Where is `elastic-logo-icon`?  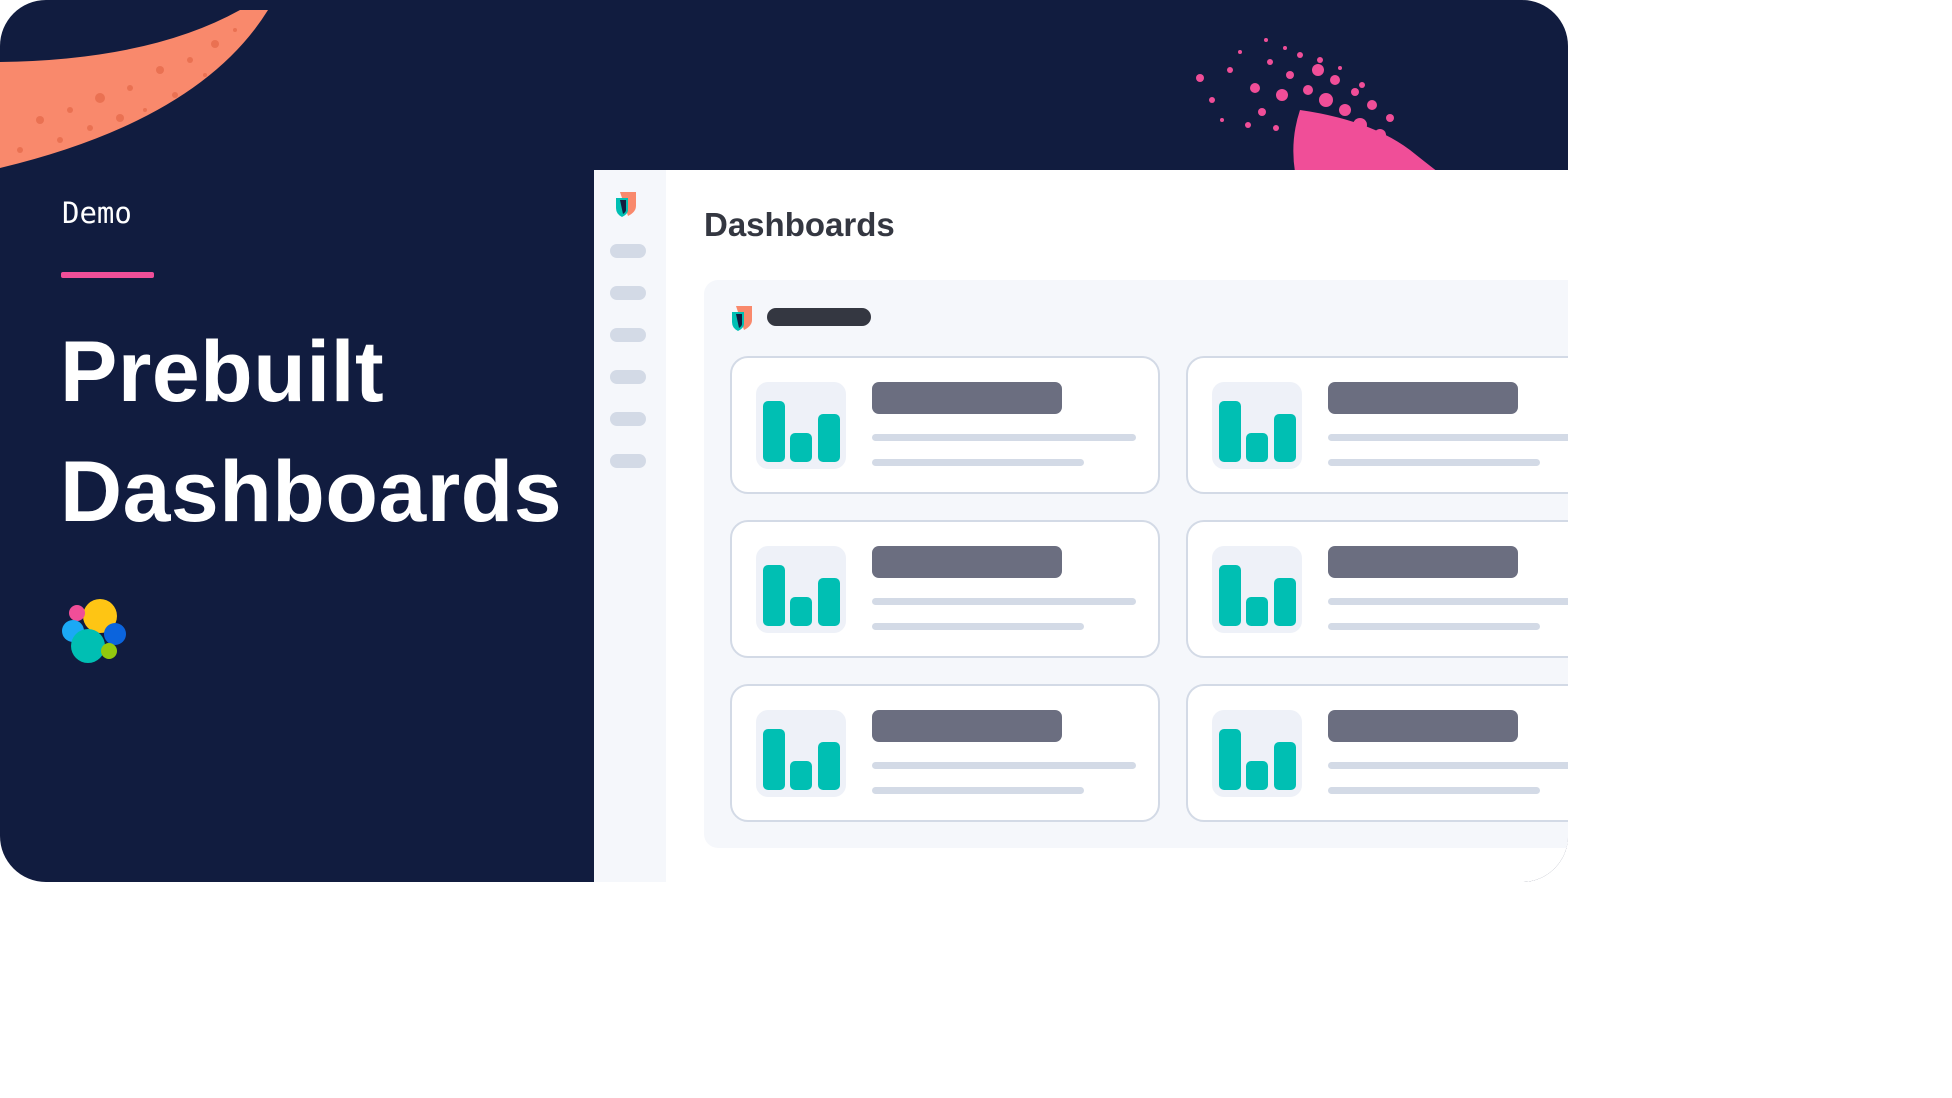 elastic-logo-icon is located at coordinates (94, 631).